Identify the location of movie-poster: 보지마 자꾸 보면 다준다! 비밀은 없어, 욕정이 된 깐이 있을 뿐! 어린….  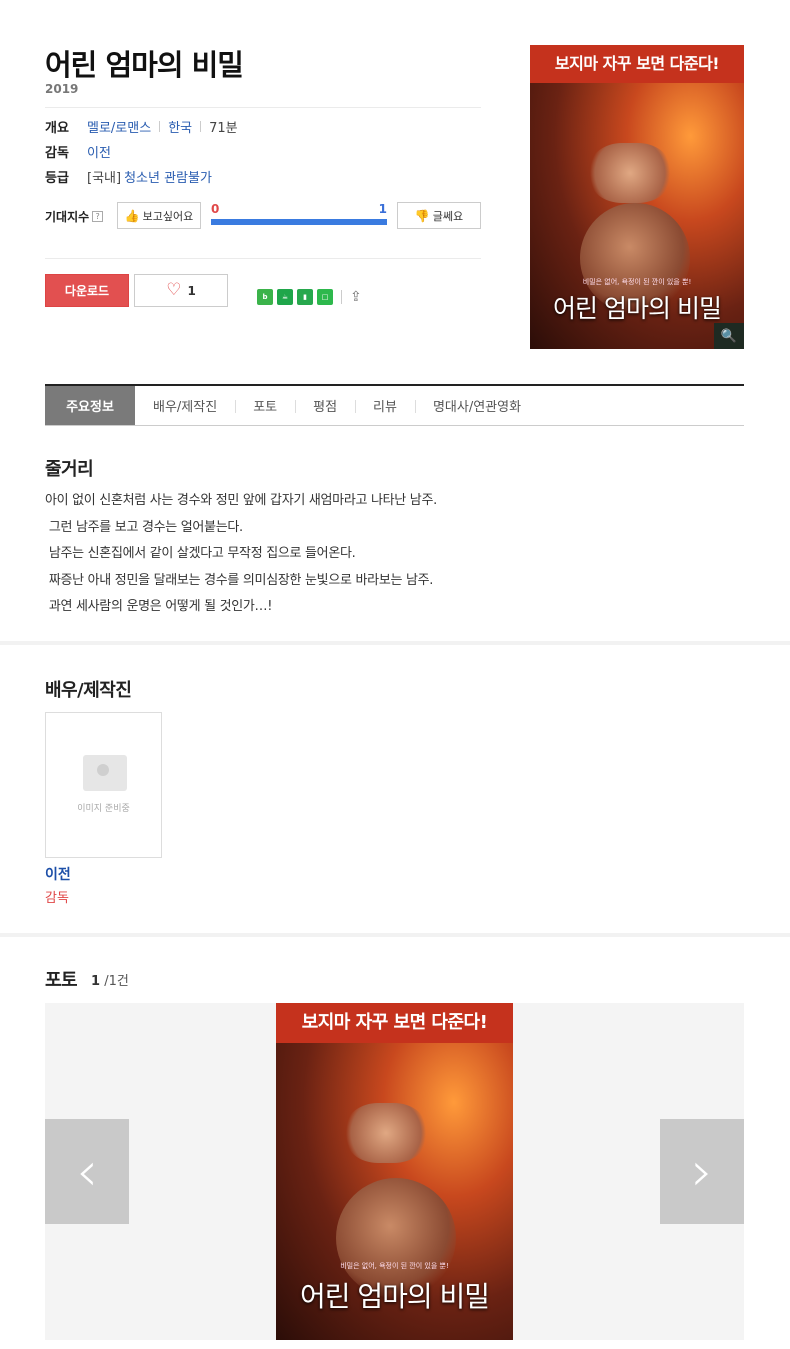
(637, 197).